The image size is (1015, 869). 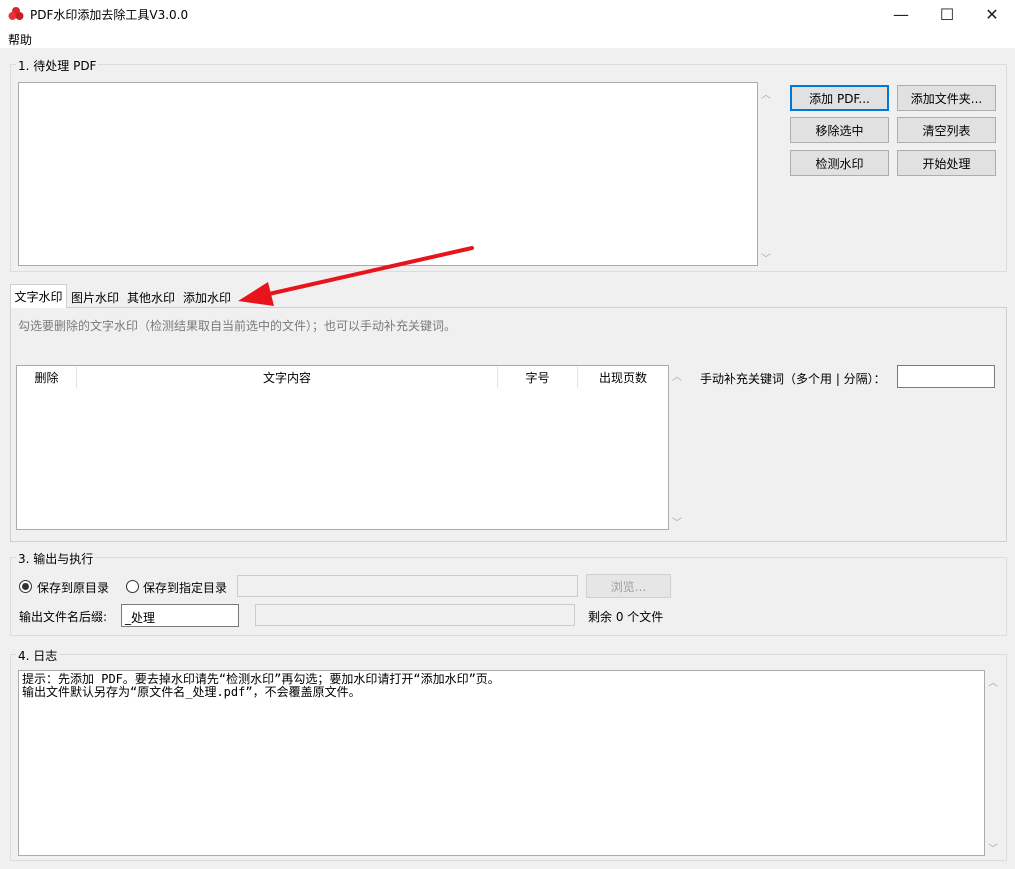 What do you see at coordinates (56, 558) in the screenshot?
I see `output-group-title: 3. 输出与执行` at bounding box center [56, 558].